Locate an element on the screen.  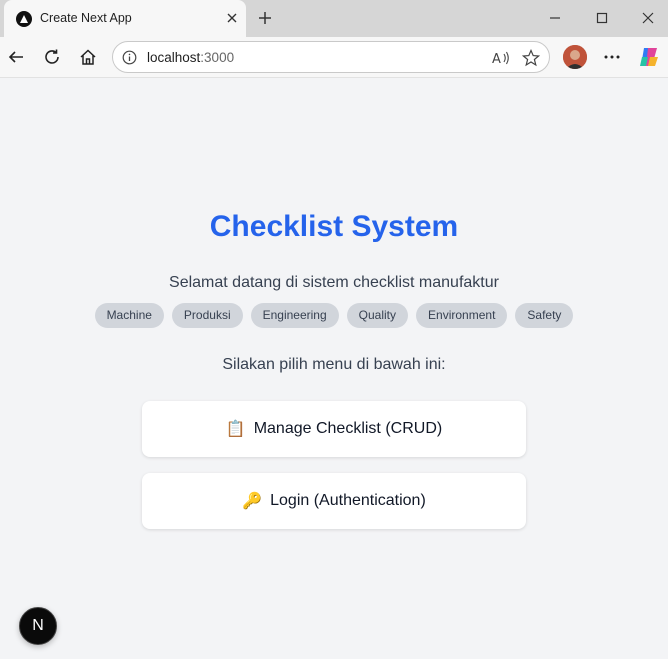
tag-engineering: Engineering is located at coordinates (294, 315).